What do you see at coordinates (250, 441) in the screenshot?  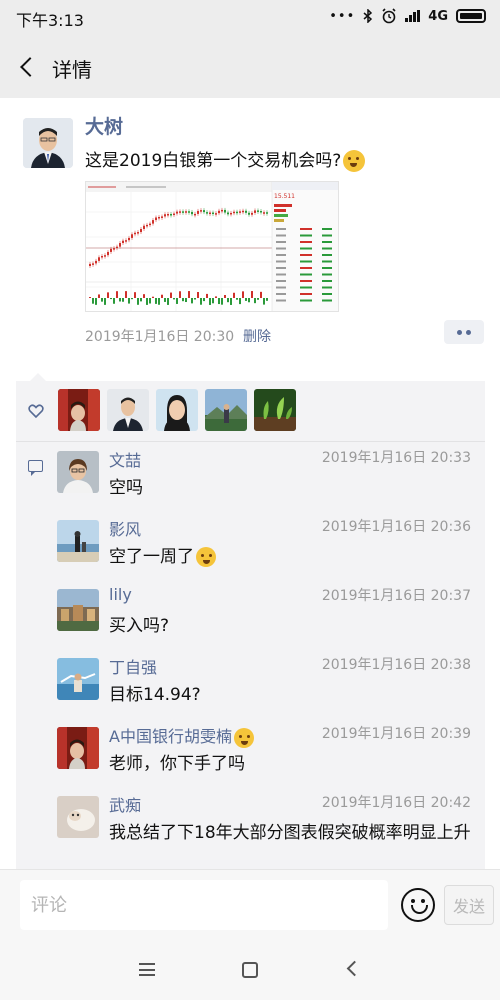 I see `panel-divider` at bounding box center [250, 441].